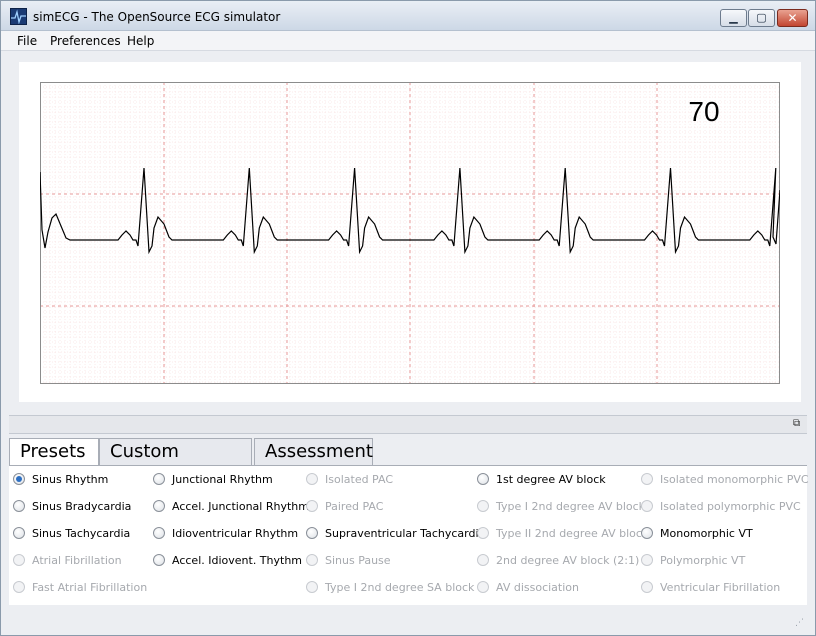 Image resolution: width=816 pixels, height=636 pixels. Describe the element at coordinates (551, 479) in the screenshot. I see `preset-label: 1st degree AV block` at that location.